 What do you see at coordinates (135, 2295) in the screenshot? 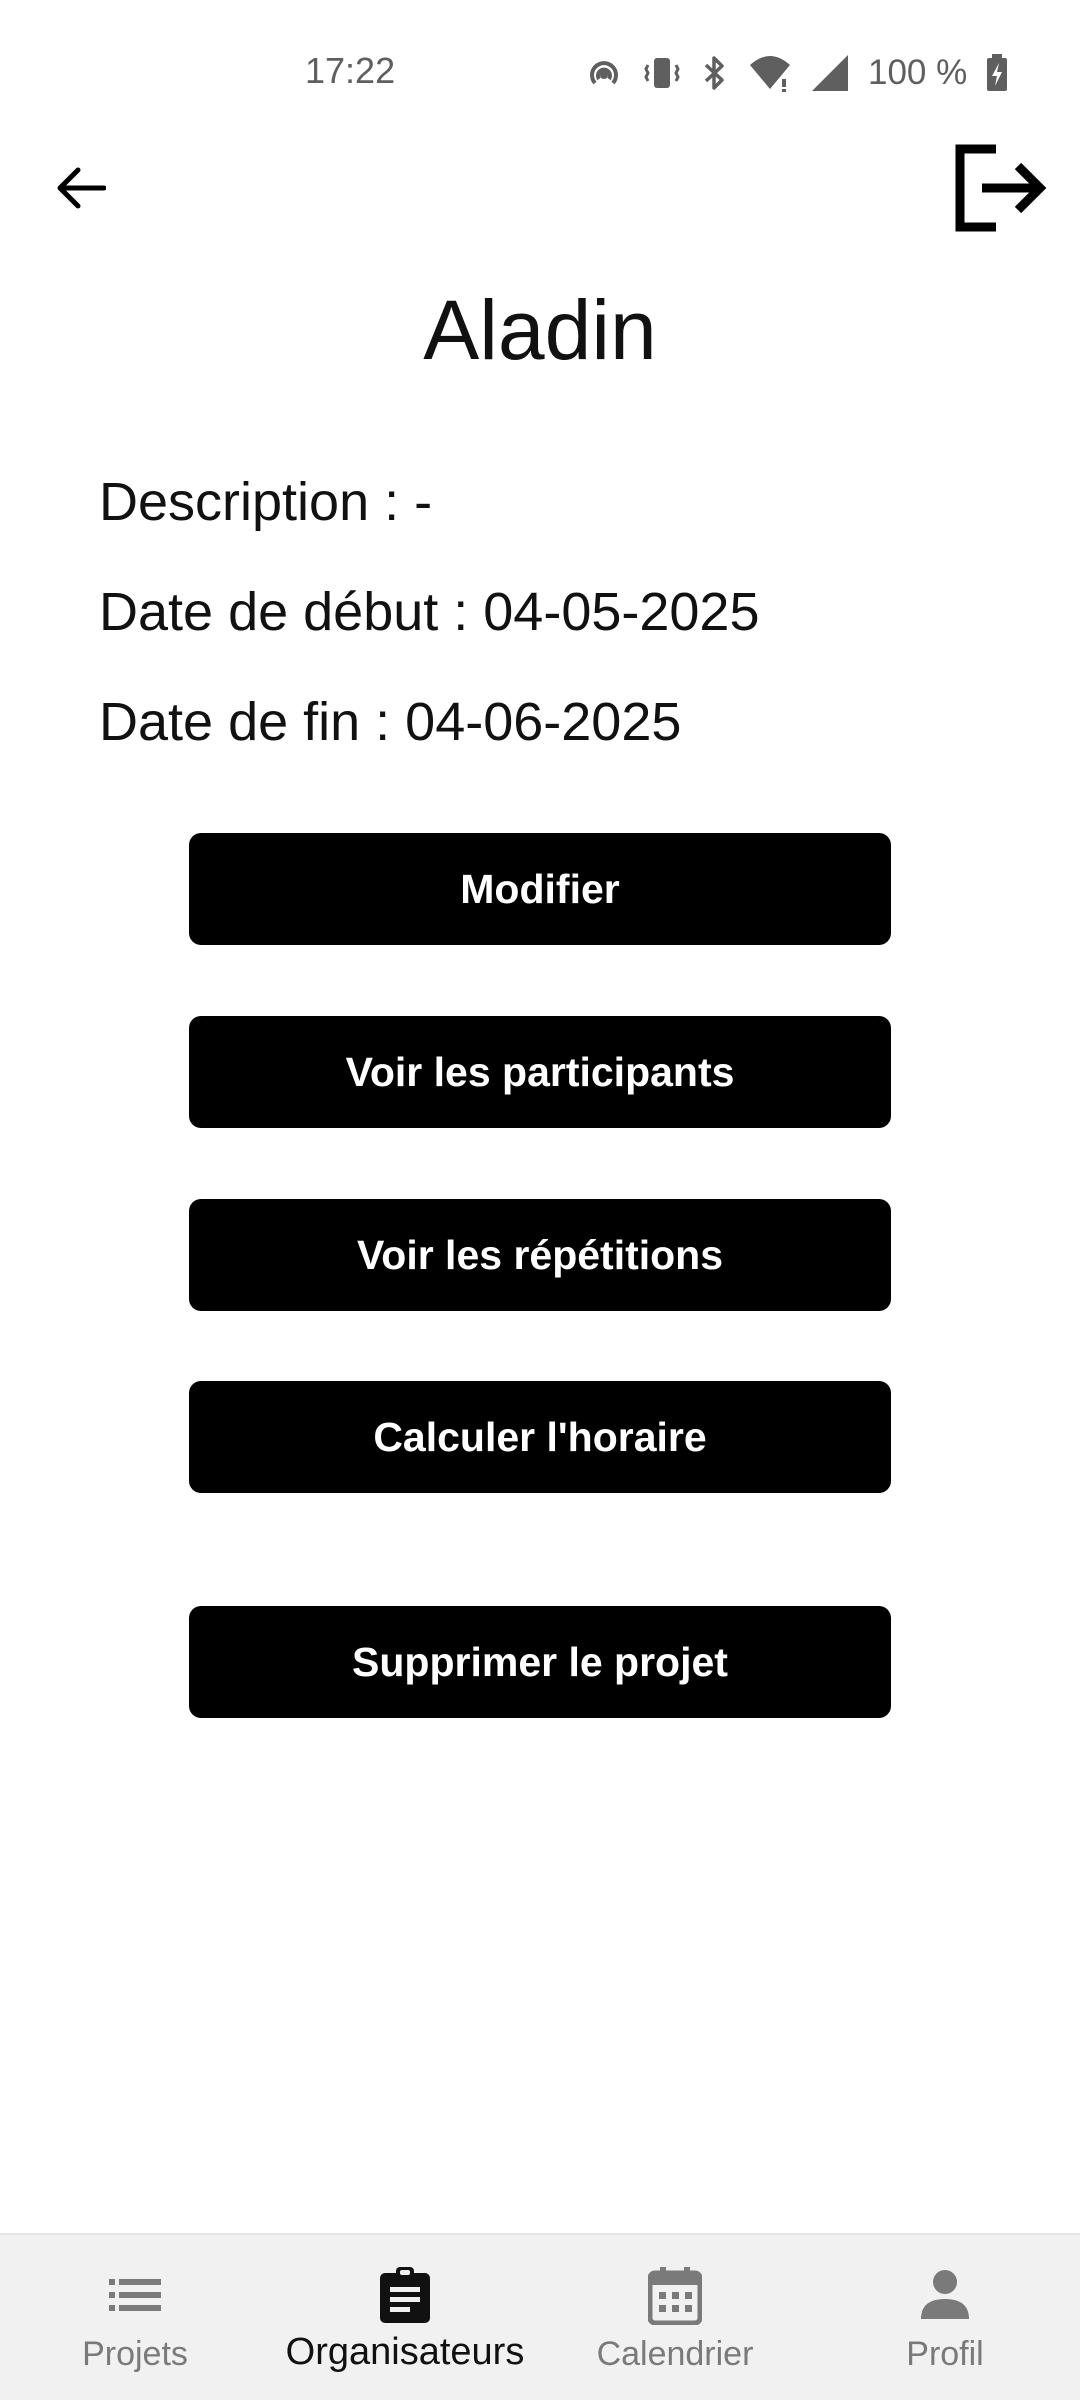
I see `list-icon` at bounding box center [135, 2295].